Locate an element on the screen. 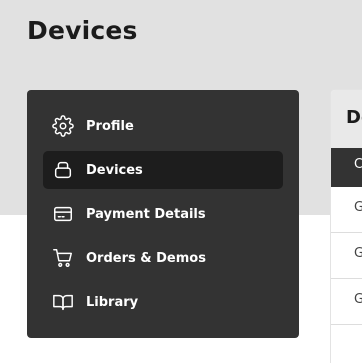 Image resolution: width=362 pixels, height=363 pixels. cart-icon is located at coordinates (63, 258).